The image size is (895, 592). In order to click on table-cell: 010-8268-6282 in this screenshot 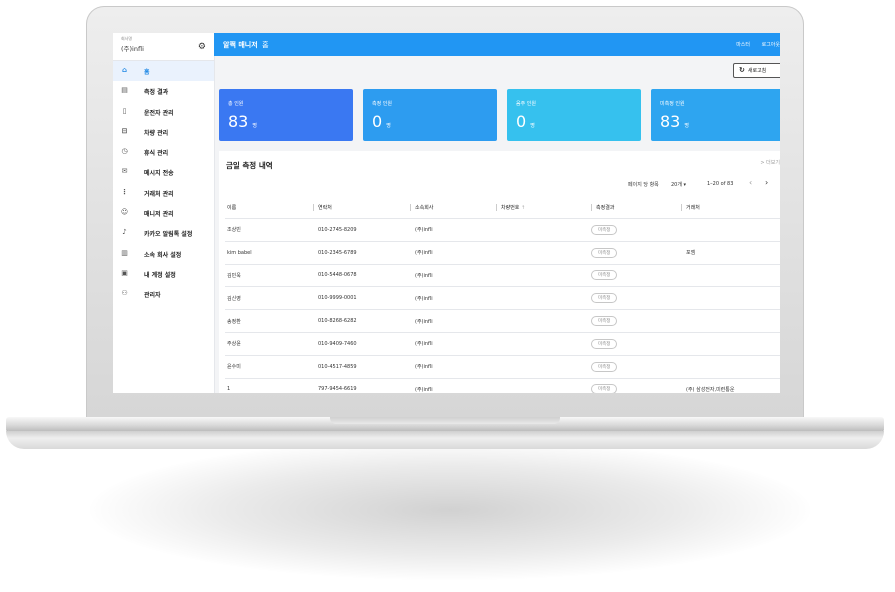, I will do `click(361, 321)`.